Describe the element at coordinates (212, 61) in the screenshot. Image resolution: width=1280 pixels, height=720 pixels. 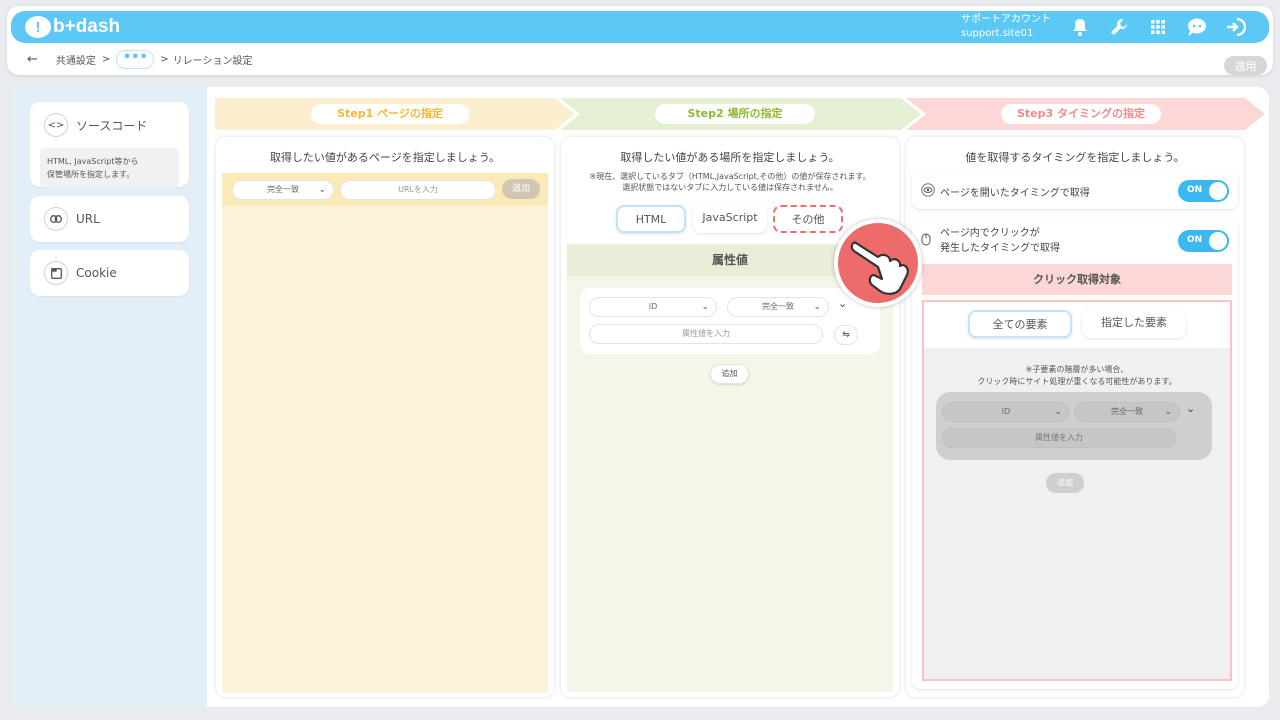
I see `breadcrumb-item-relation: リレーション設定` at that location.